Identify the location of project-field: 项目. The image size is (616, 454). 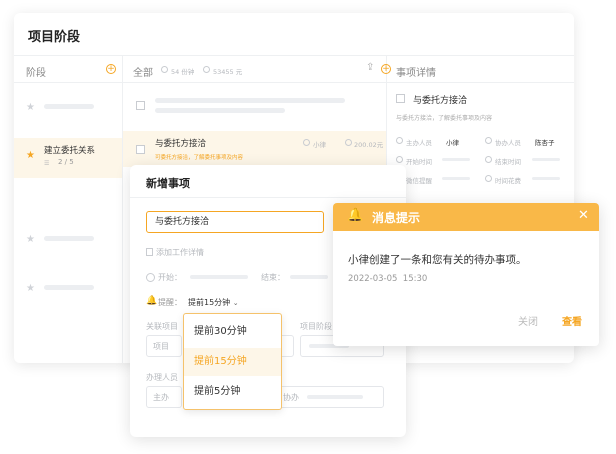
(161, 346).